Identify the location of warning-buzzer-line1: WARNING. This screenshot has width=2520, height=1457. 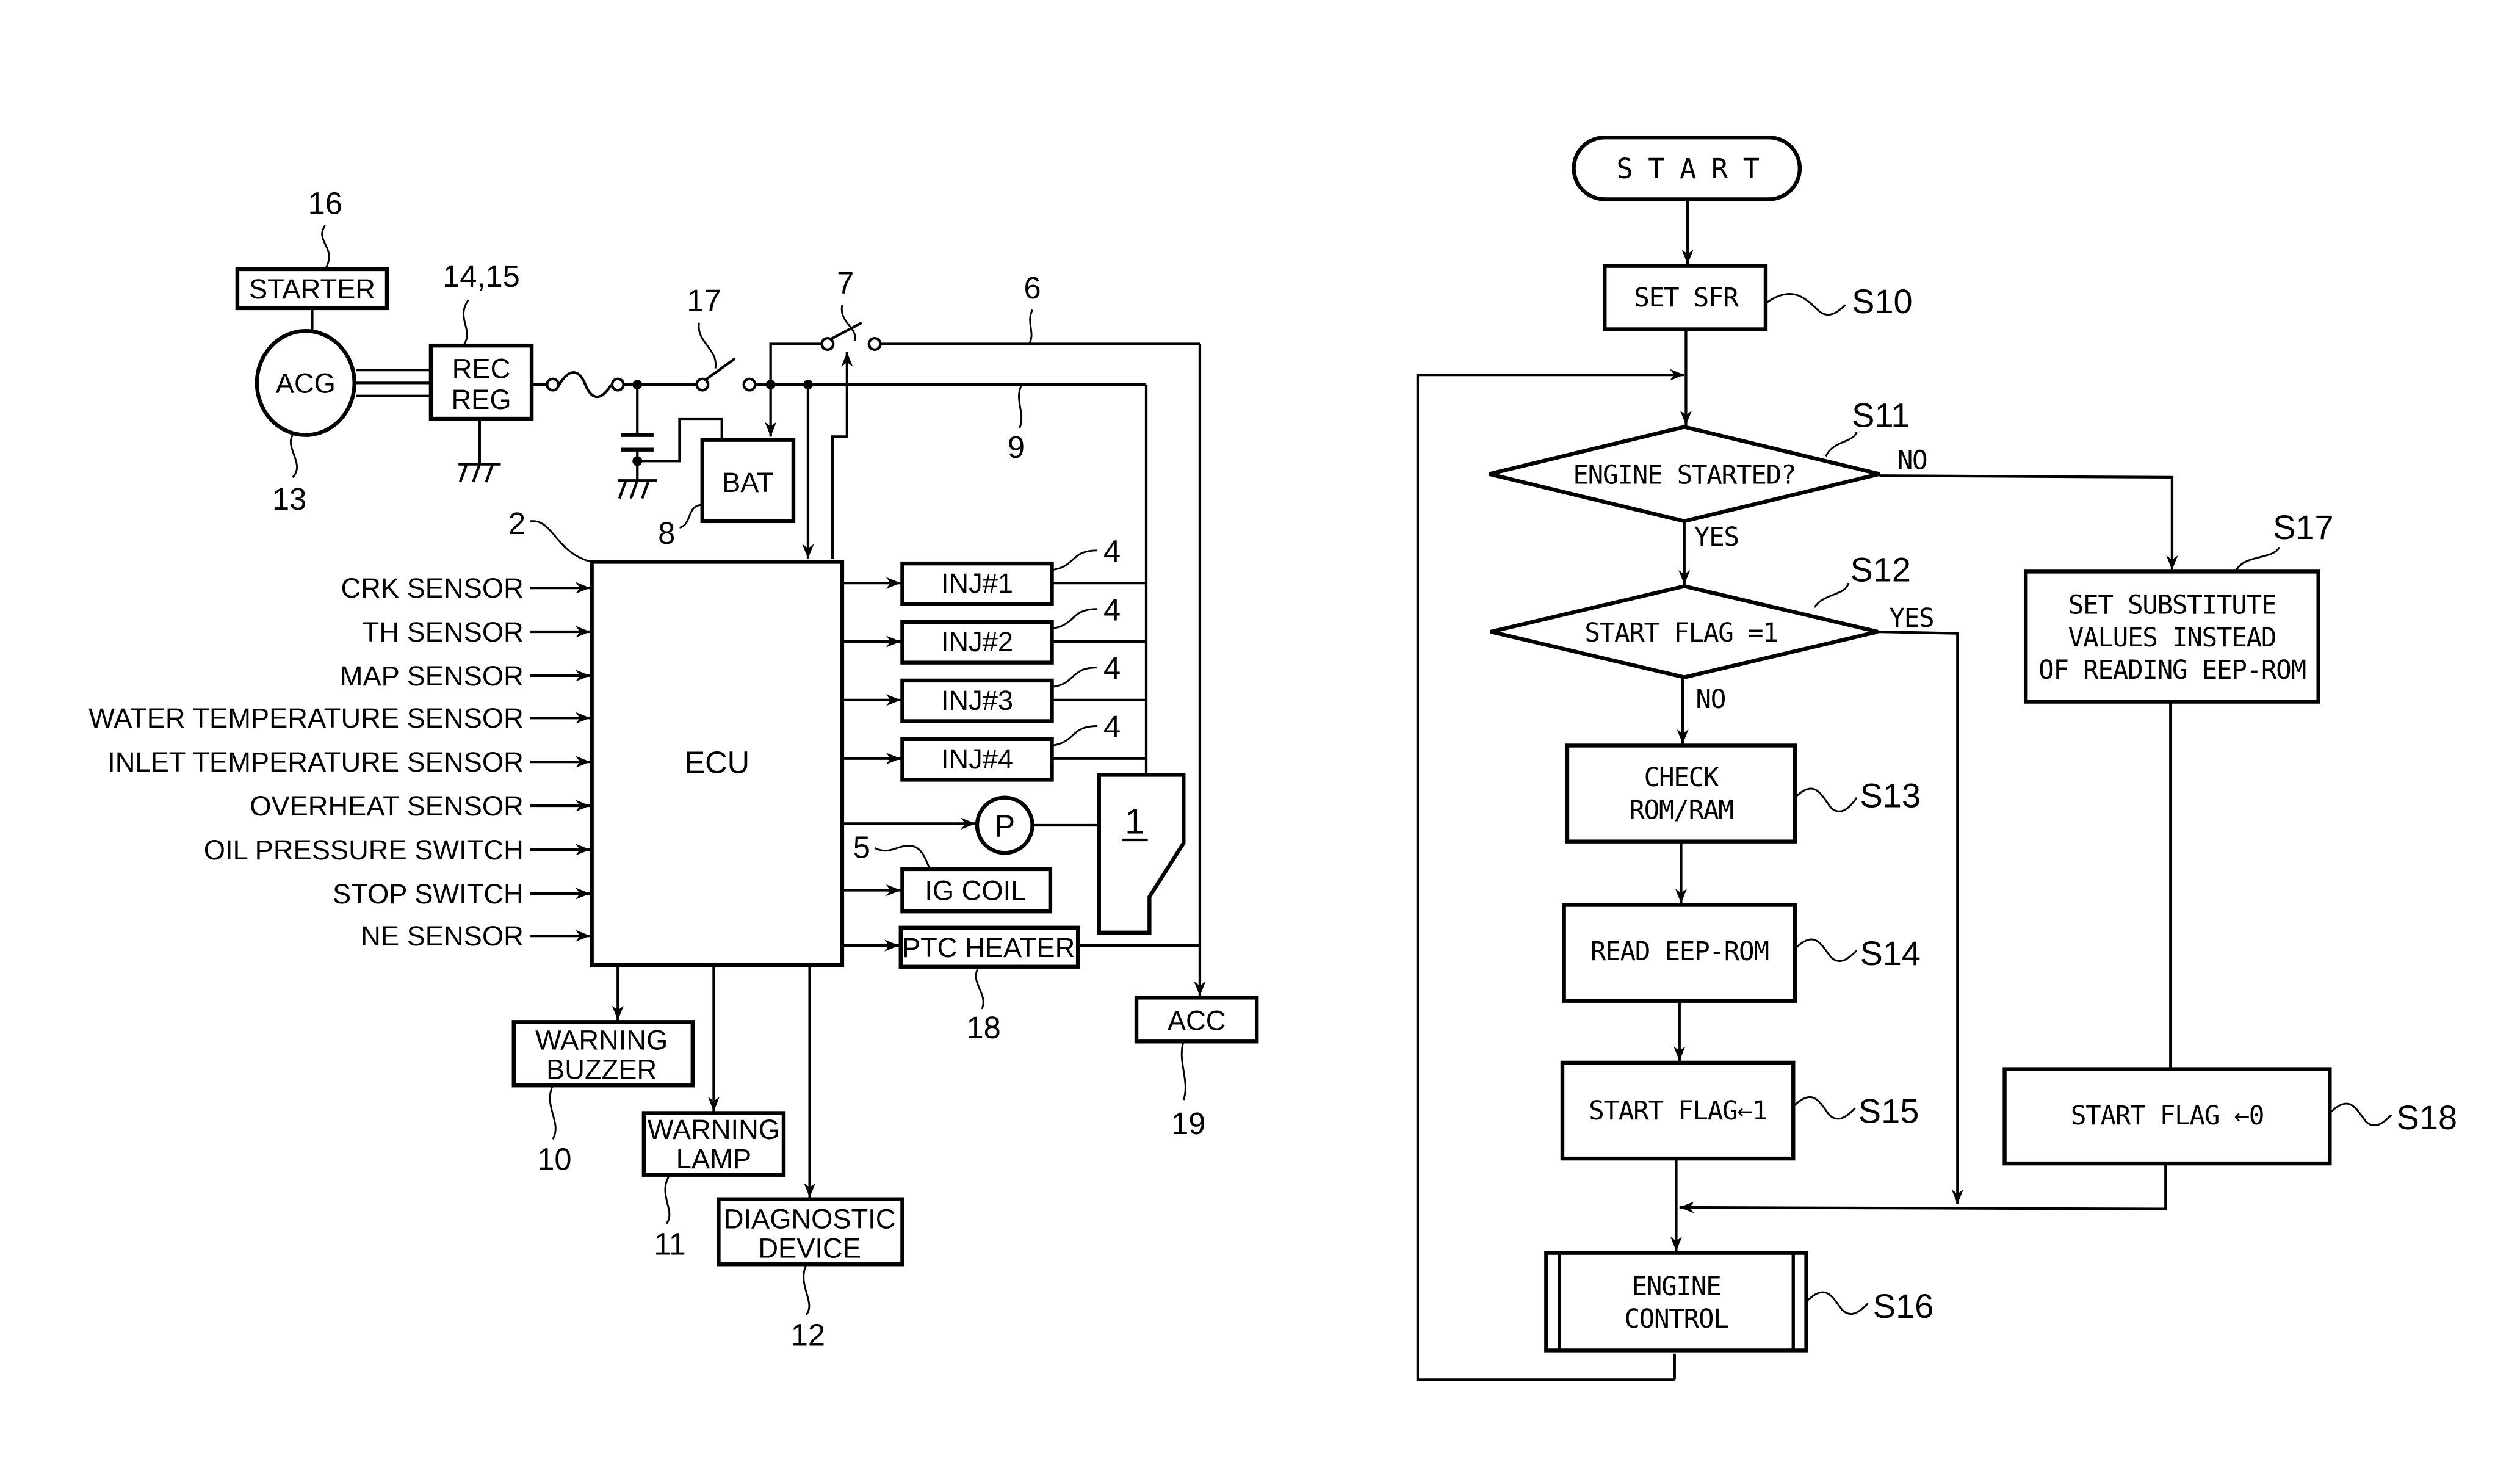
(601, 1040).